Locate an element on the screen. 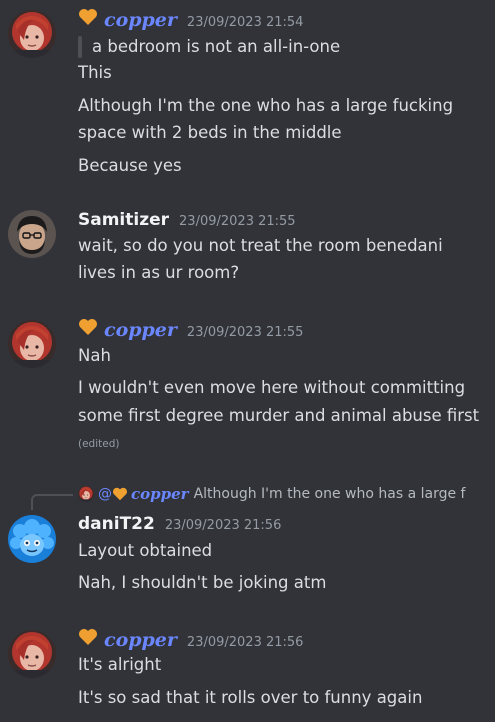 This screenshot has width=495, height=722. message-line: lives in as ur room? is located at coordinates (159, 272).